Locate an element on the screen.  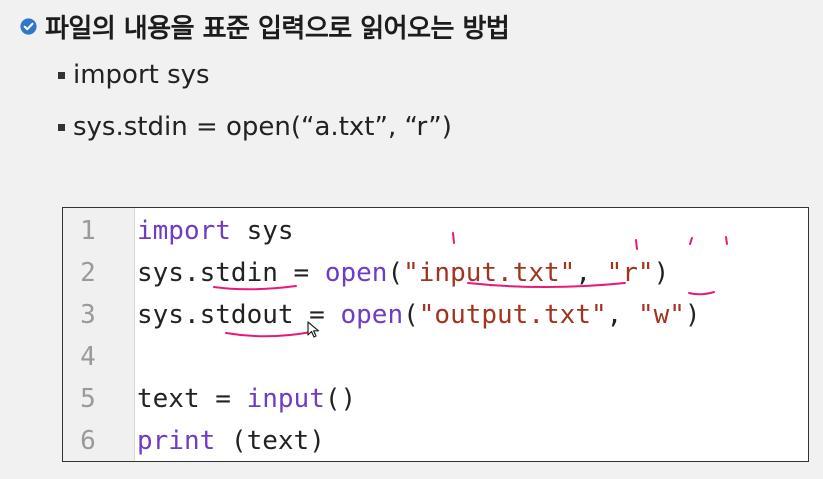
check-circle-icon is located at coordinates (28, 26).